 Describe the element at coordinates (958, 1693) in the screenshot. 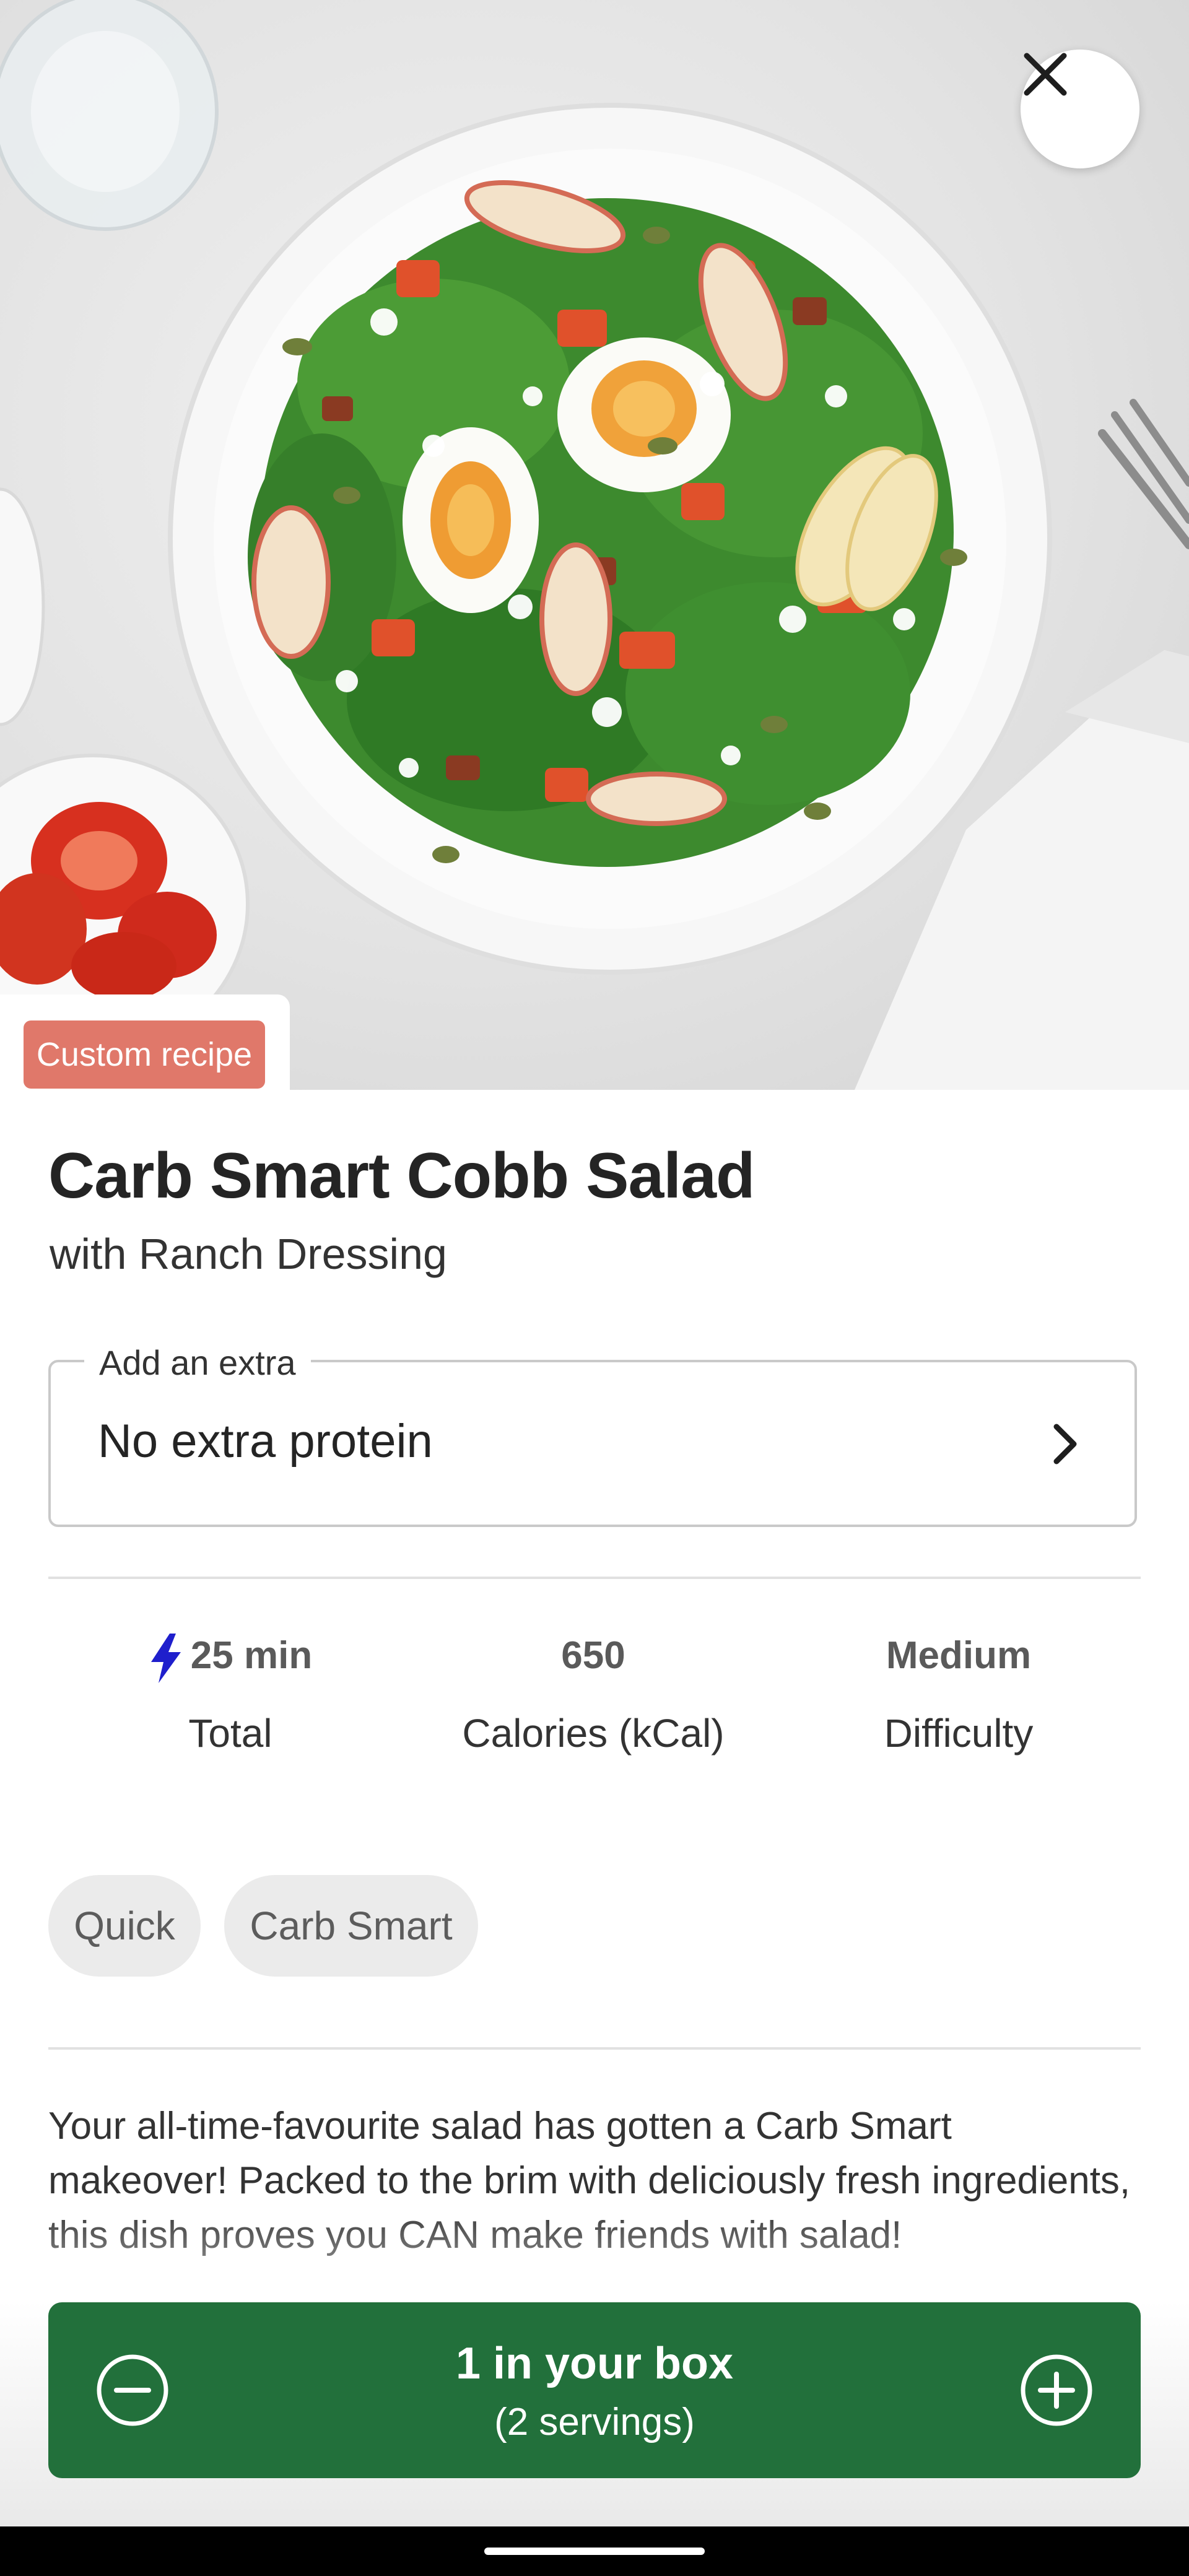

I see `stat-difficulty: Medium Difficulty` at that location.